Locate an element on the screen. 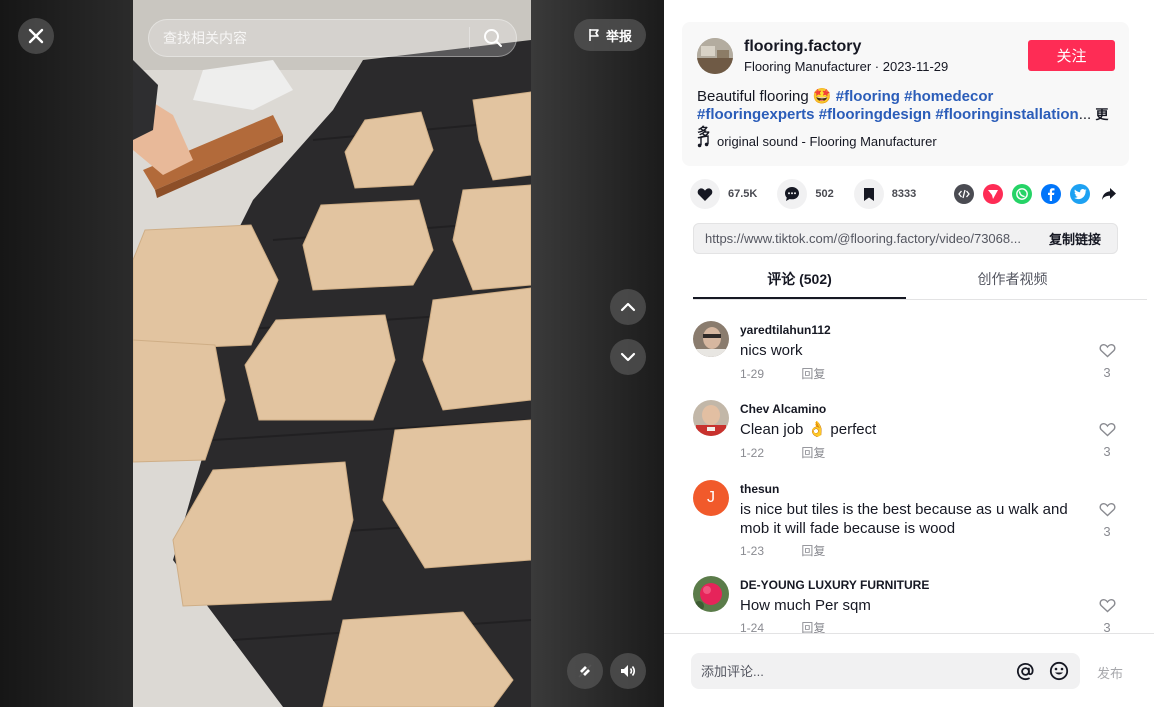 Image resolution: width=1154 pixels, height=707 pixels. hashtag-flooringinstallation: #flooringinstallation is located at coordinates (1006, 114).